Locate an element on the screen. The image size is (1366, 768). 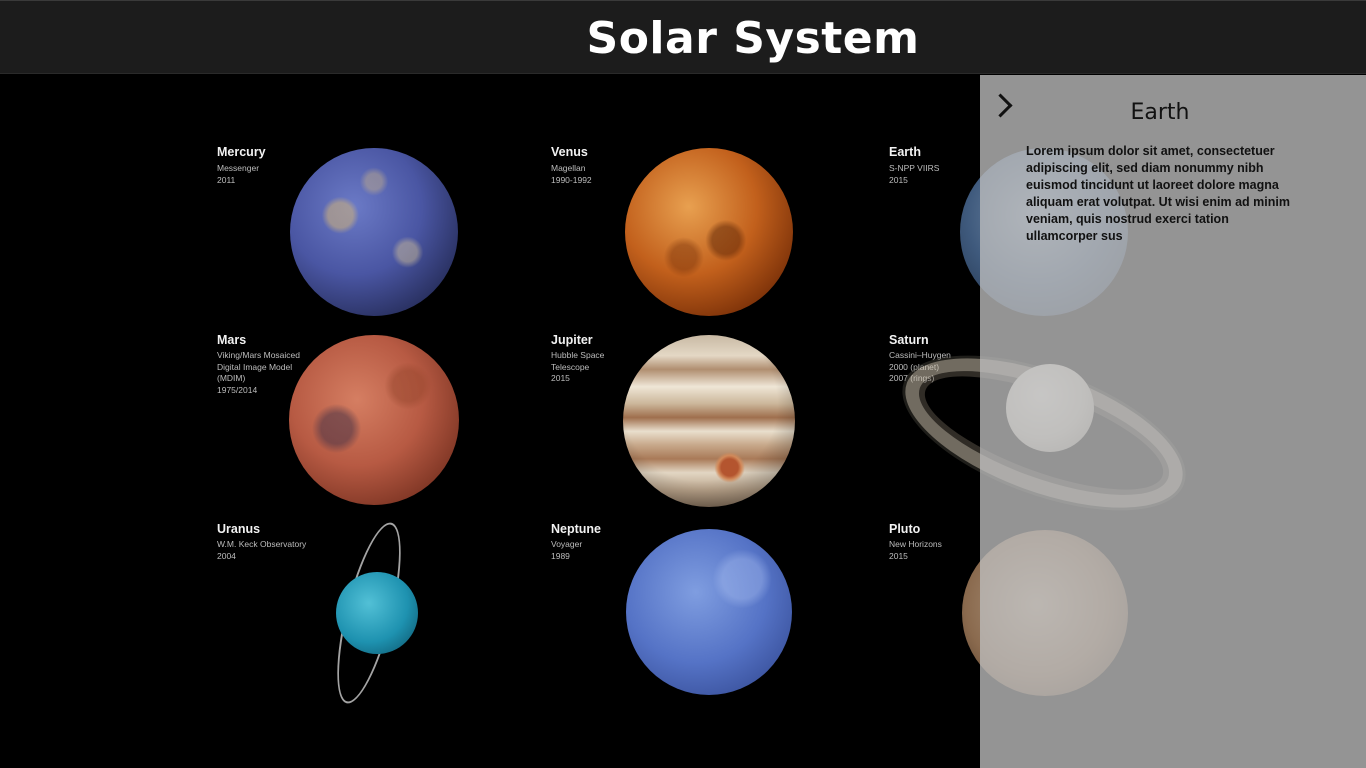
planet-name: Uranus is located at coordinates (239, 529).